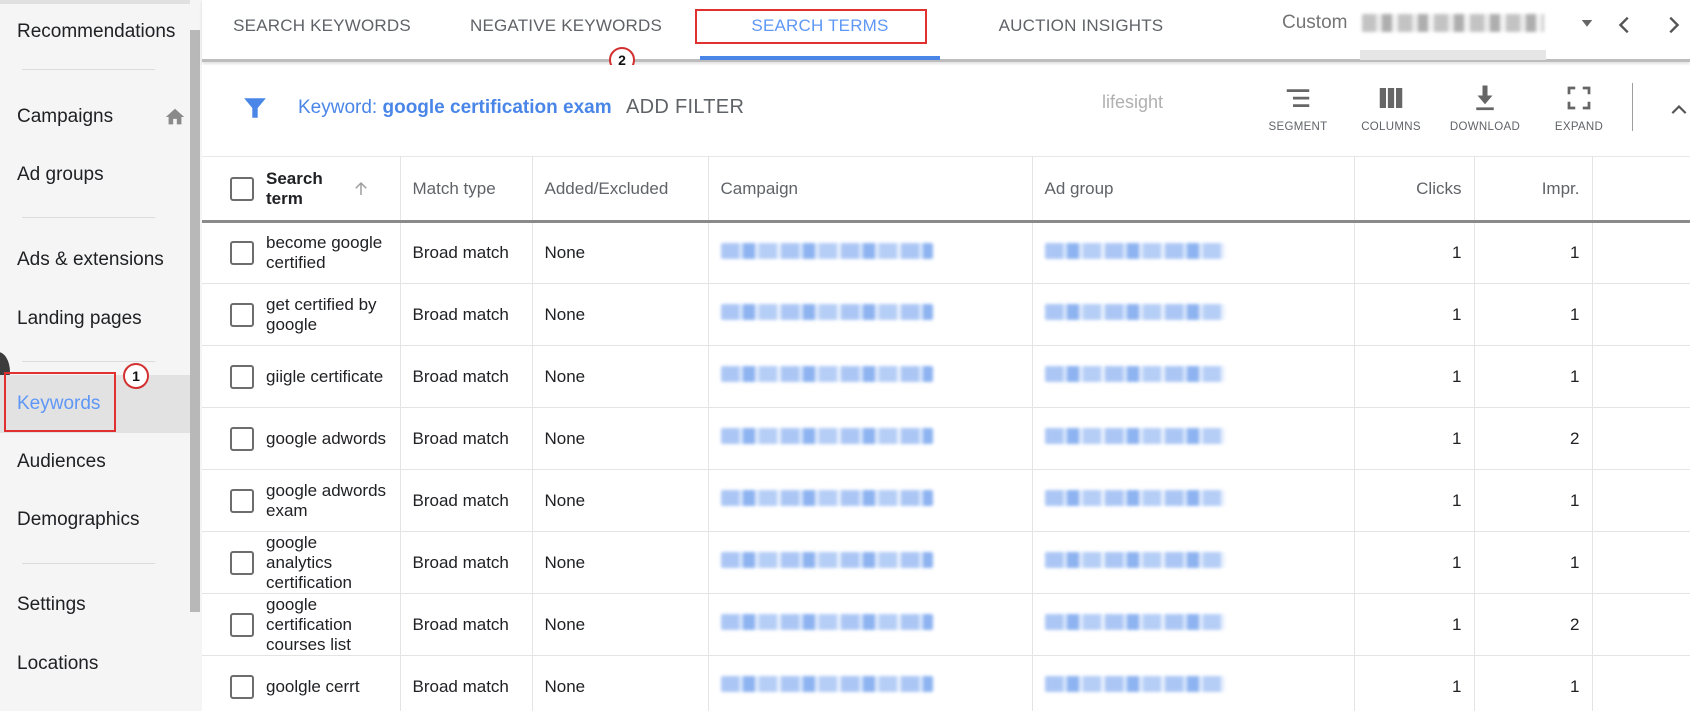 The width and height of the screenshot is (1690, 711). I want to click on table-row: goolgle cerrt Broad match None 1 1, so click(946, 683).